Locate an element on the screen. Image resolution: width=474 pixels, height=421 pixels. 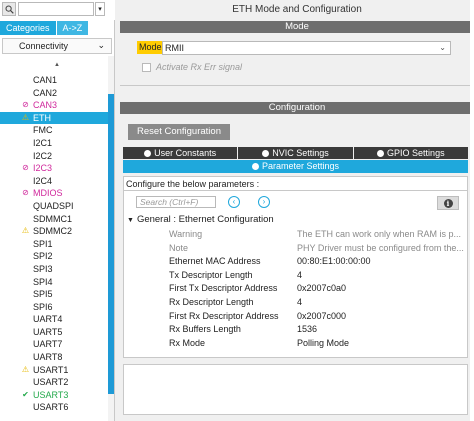
tab-parameter-settings: Parameter Settings is located at coordinates (295, 166).